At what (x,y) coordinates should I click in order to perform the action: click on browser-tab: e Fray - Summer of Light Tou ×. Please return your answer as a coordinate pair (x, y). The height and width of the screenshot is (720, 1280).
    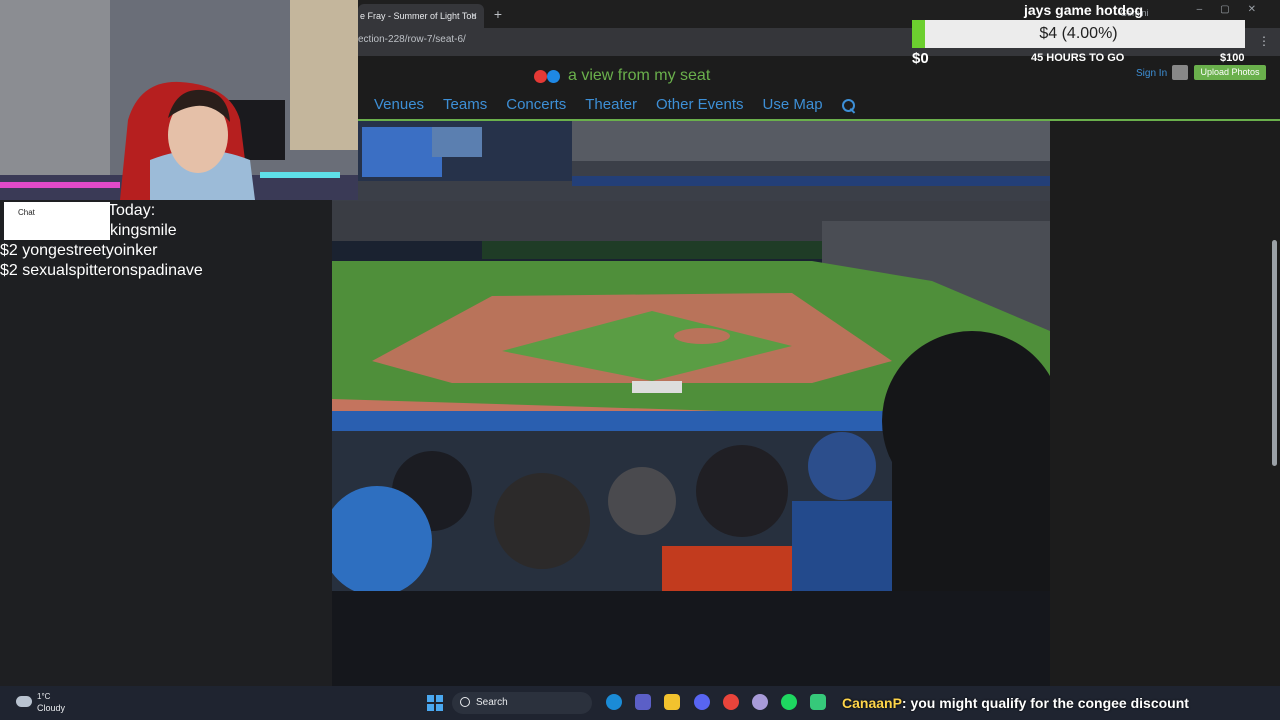
    Looking at the image, I should click on (421, 16).